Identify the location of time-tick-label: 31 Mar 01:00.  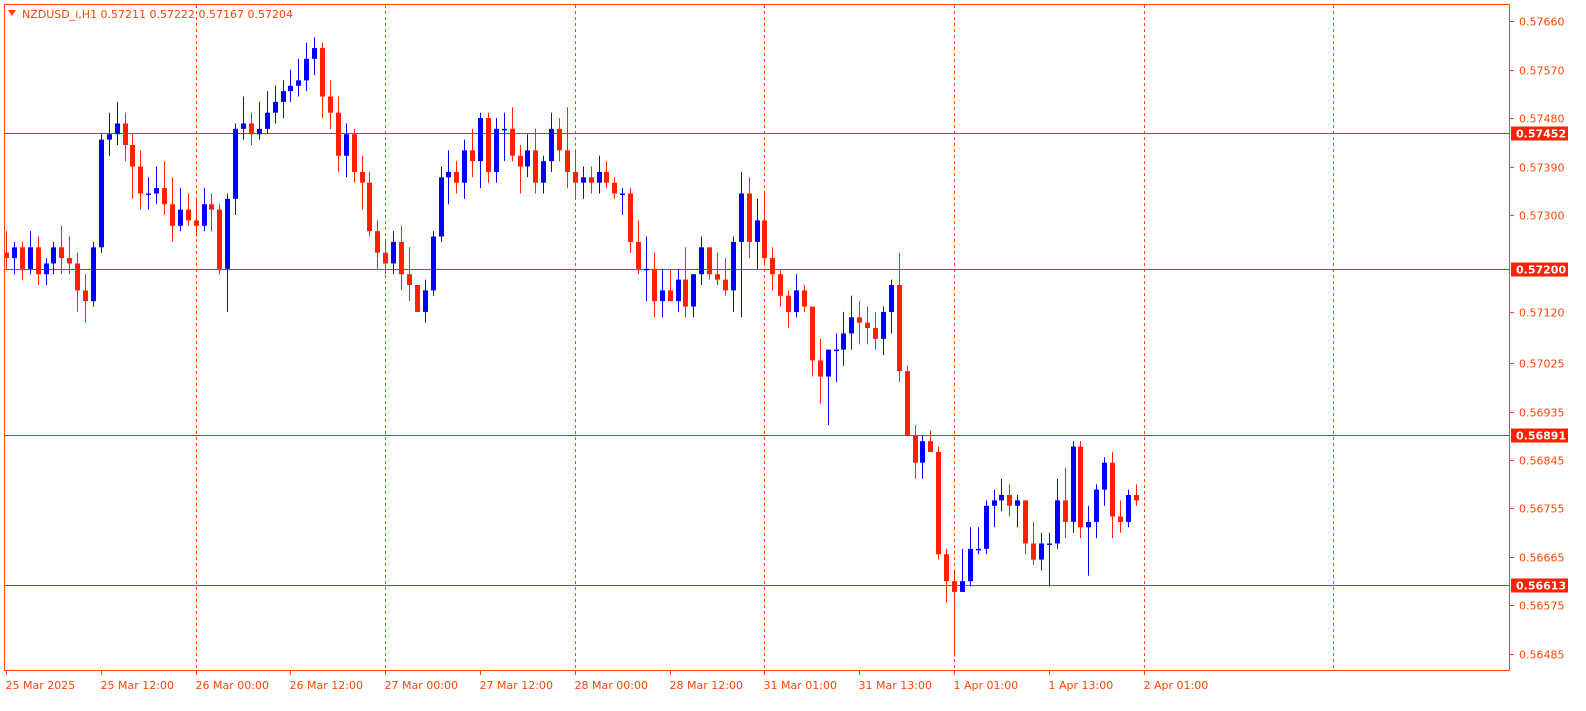
(800, 685).